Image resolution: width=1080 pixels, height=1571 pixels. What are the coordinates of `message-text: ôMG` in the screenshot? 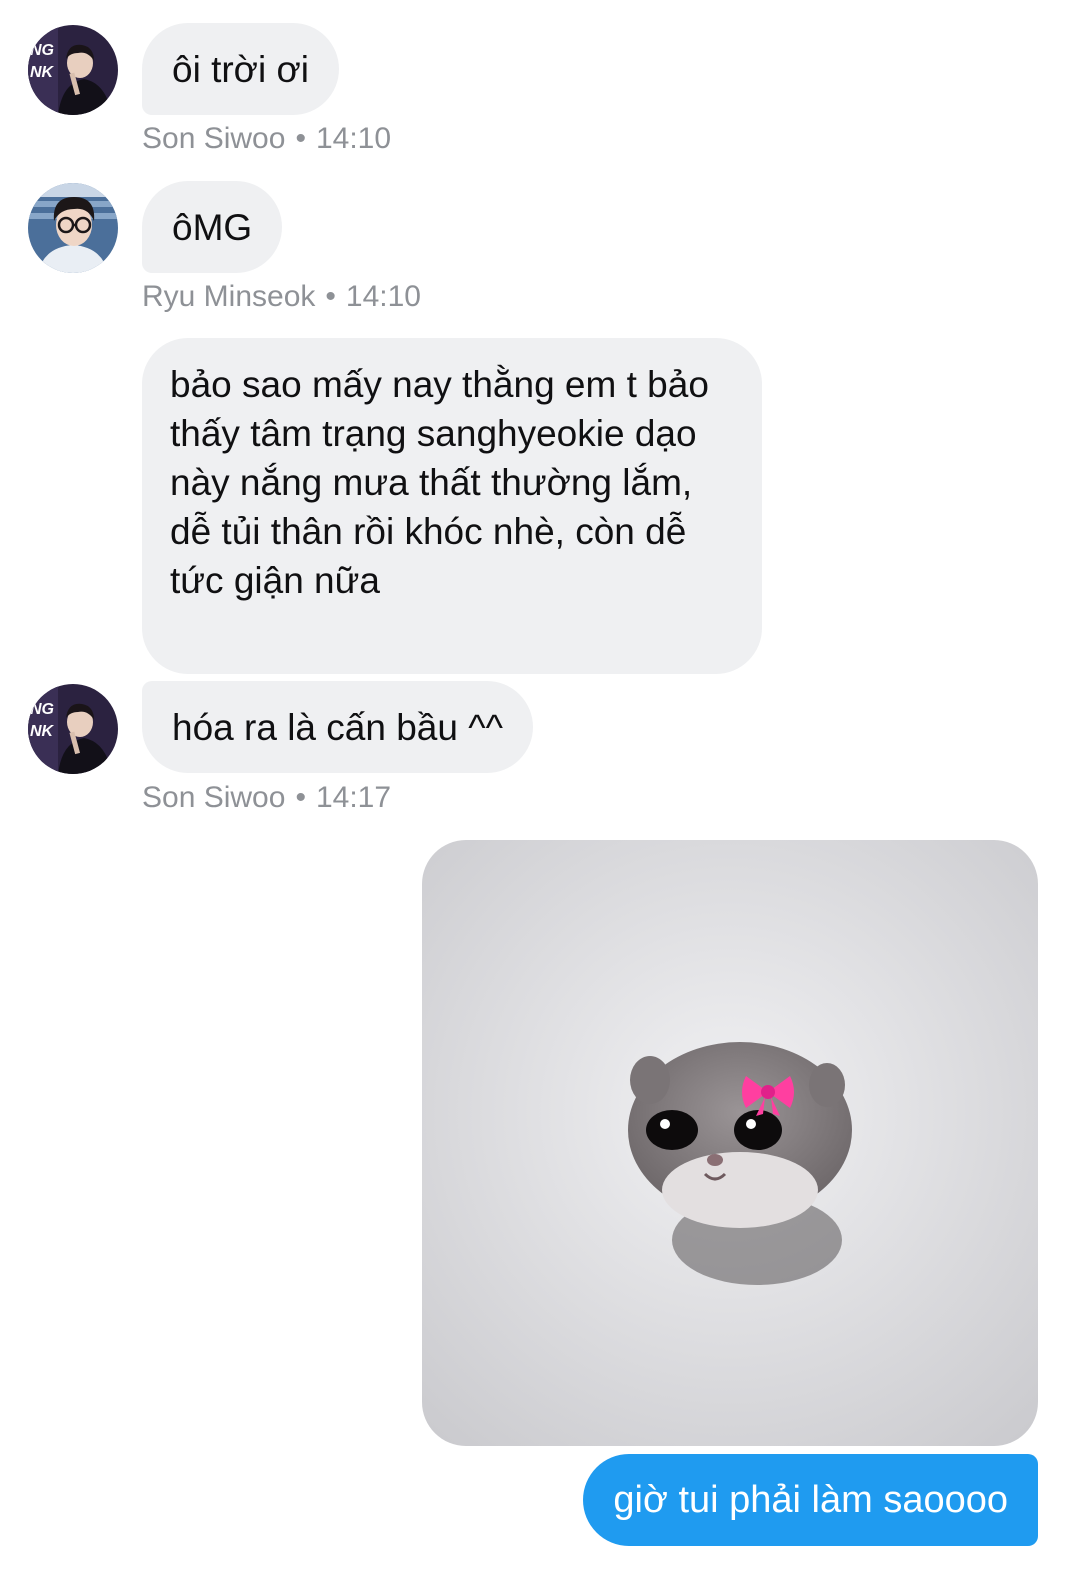 It's located at (212, 227).